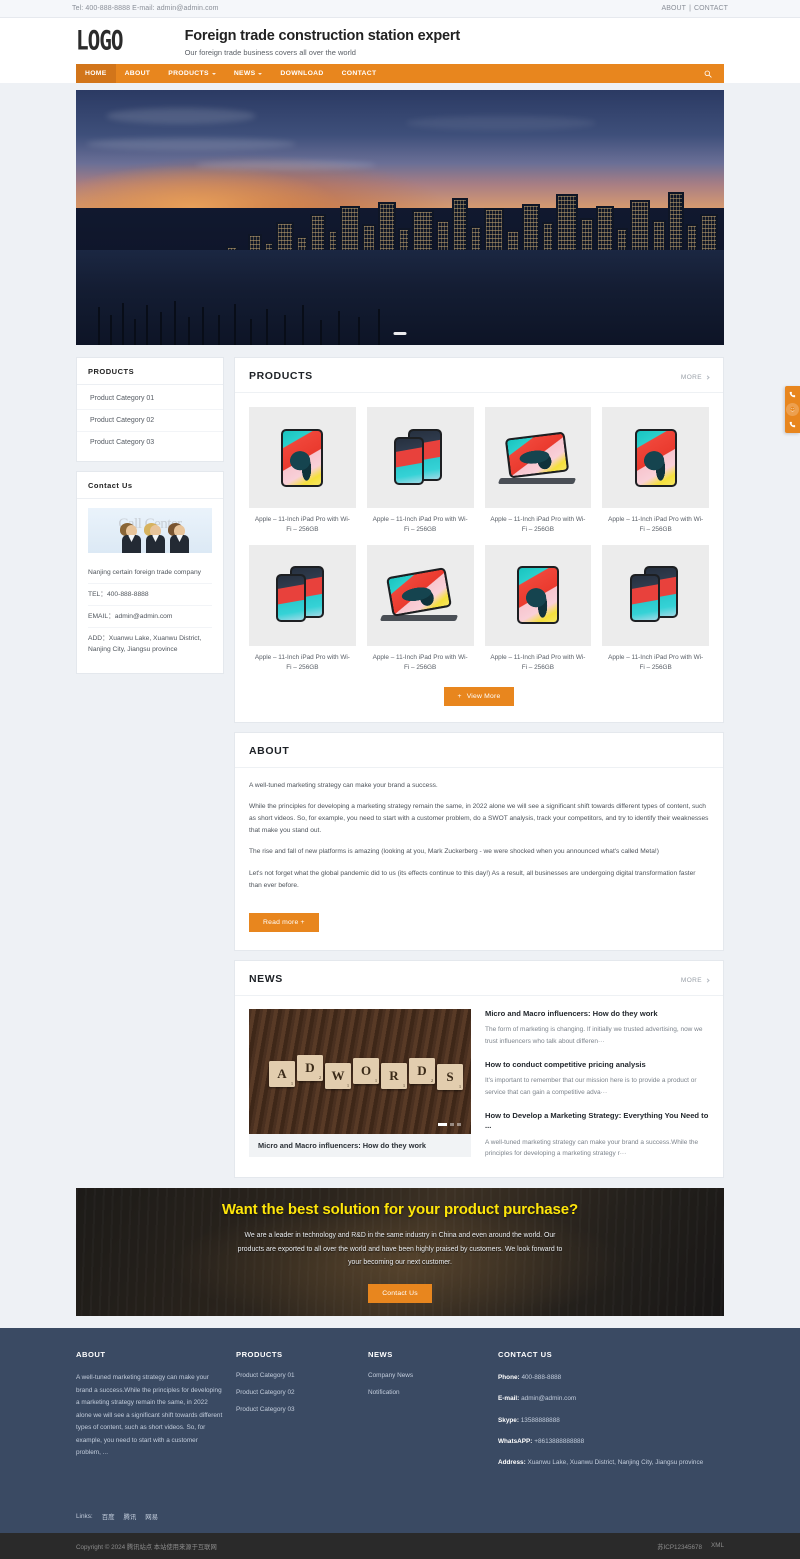 This screenshot has height=1559, width=800. Describe the element at coordinates (269, 750) in the screenshot. I see `about-section-title: ABOUT` at that location.